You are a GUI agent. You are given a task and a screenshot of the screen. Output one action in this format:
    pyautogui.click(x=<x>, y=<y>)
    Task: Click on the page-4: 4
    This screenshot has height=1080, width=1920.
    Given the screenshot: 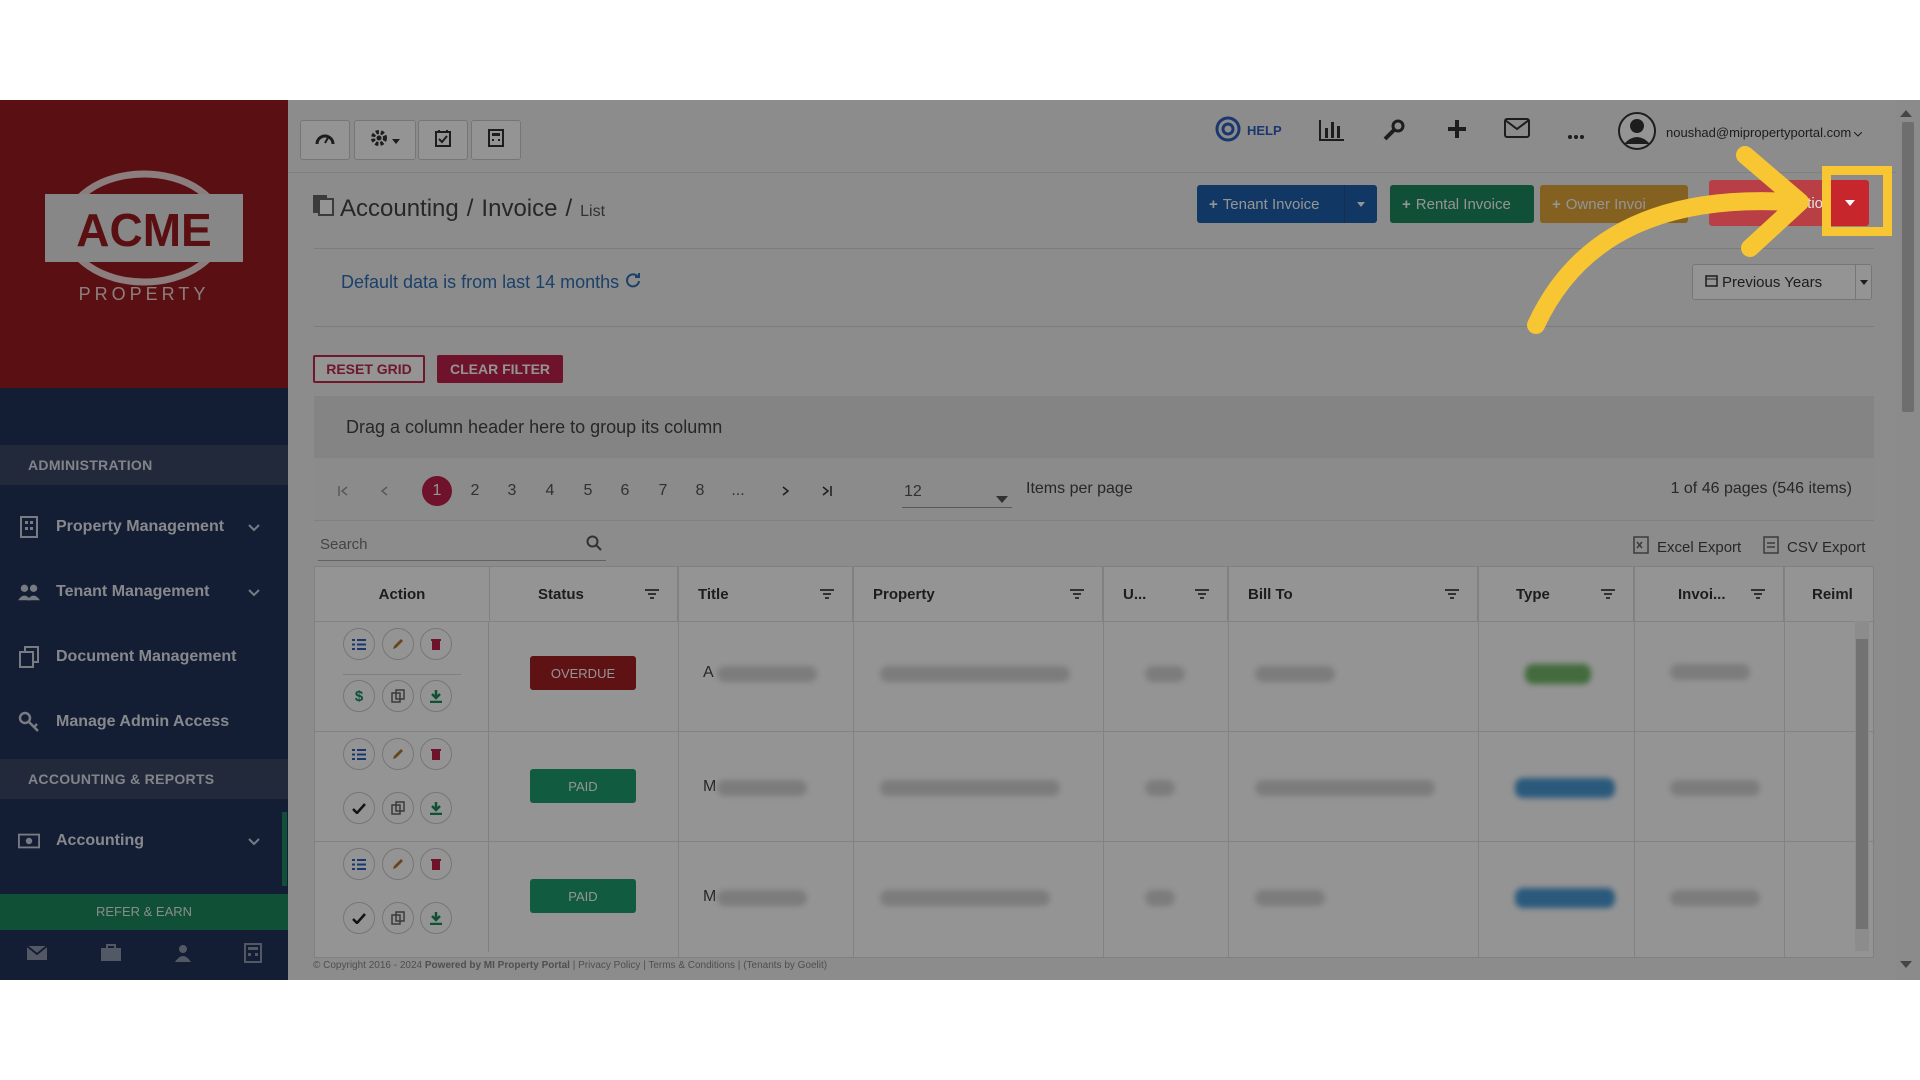 What is the action you would take?
    pyautogui.click(x=550, y=491)
    